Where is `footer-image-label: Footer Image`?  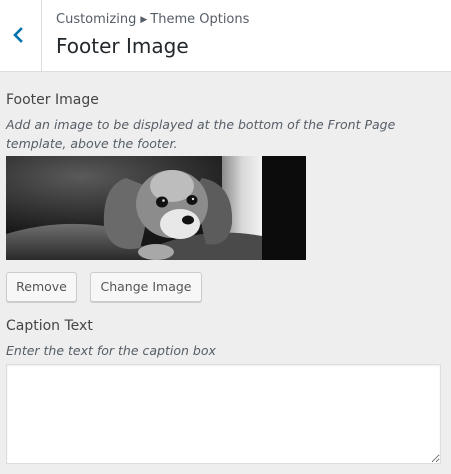 footer-image-label: Footer Image is located at coordinates (52, 100).